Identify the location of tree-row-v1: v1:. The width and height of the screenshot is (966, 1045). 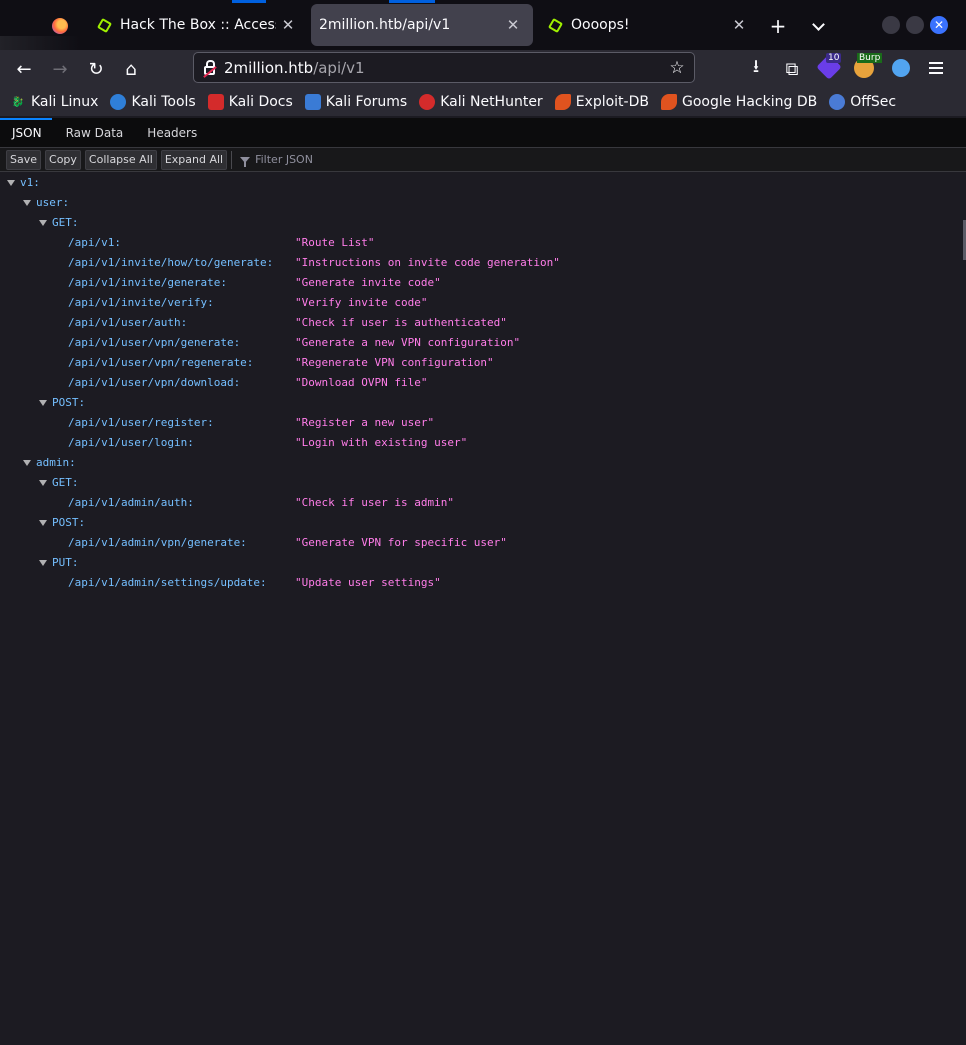
(483, 183).